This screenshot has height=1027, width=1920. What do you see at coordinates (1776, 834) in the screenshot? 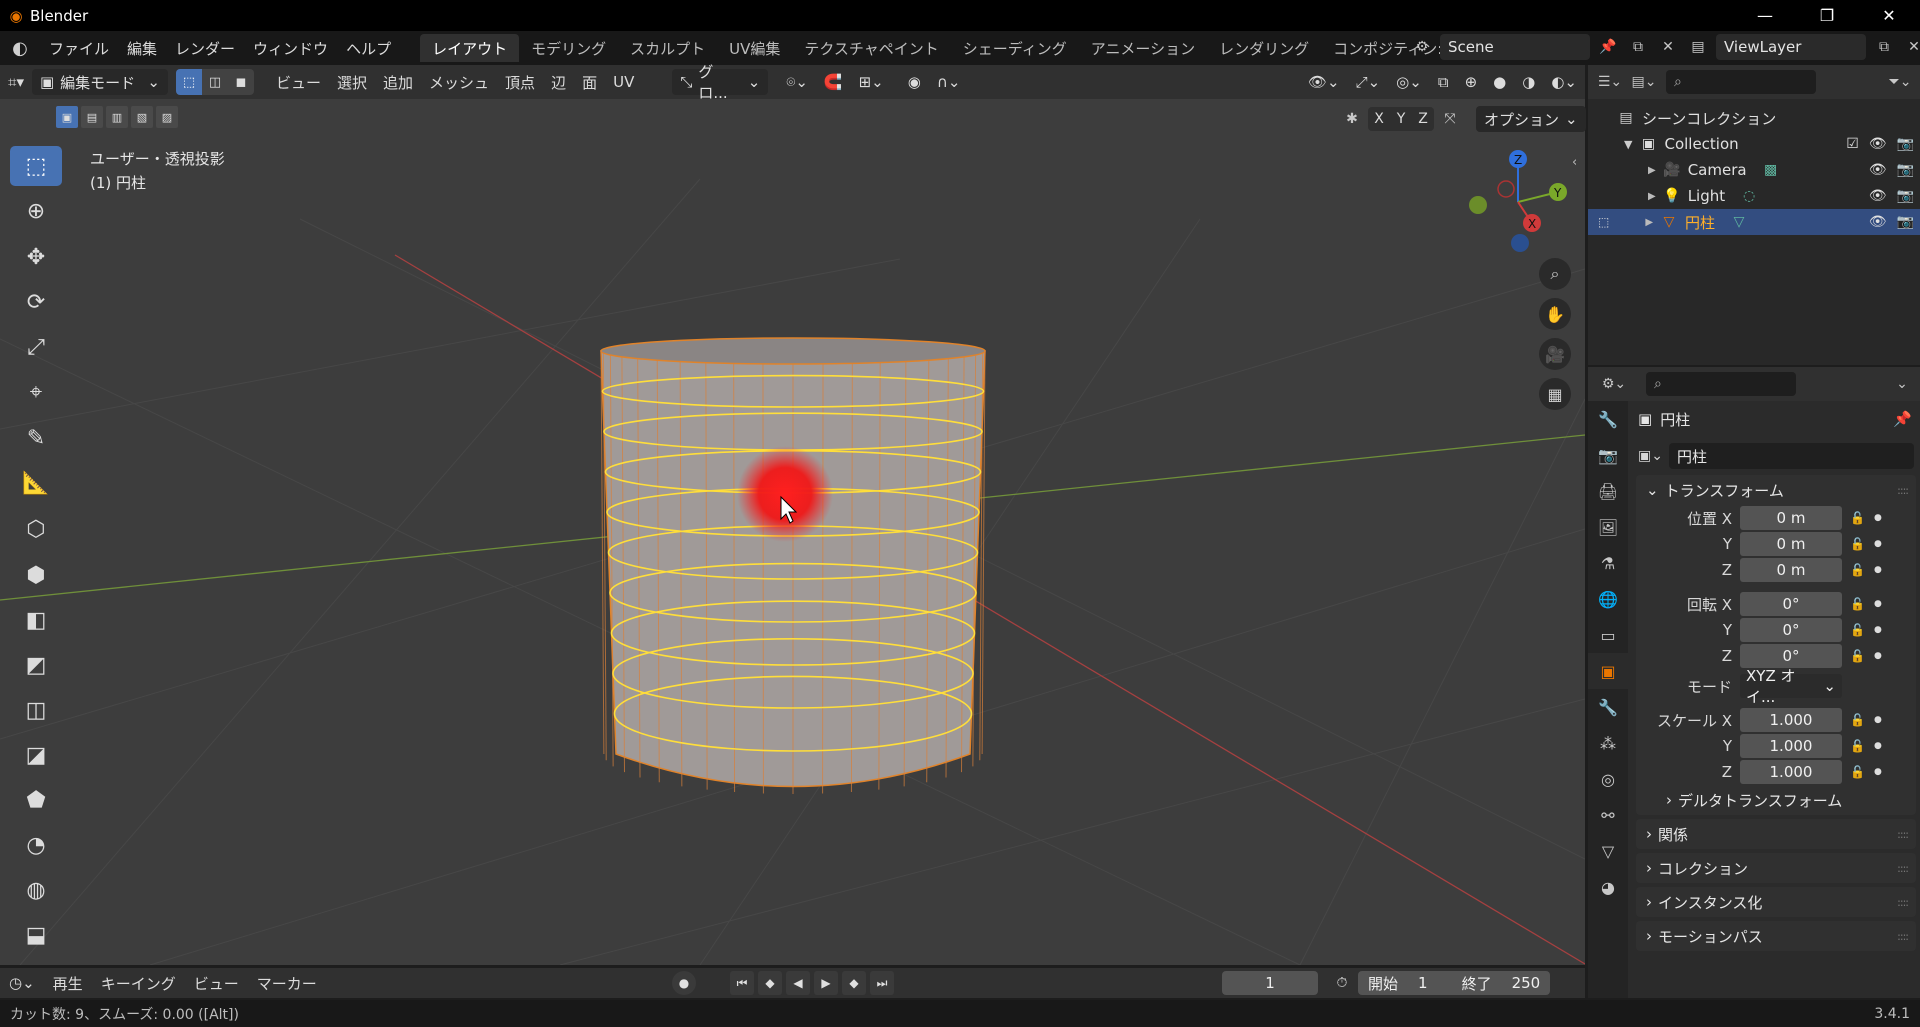
I see `relations-panel: › 関係 ::::` at bounding box center [1776, 834].